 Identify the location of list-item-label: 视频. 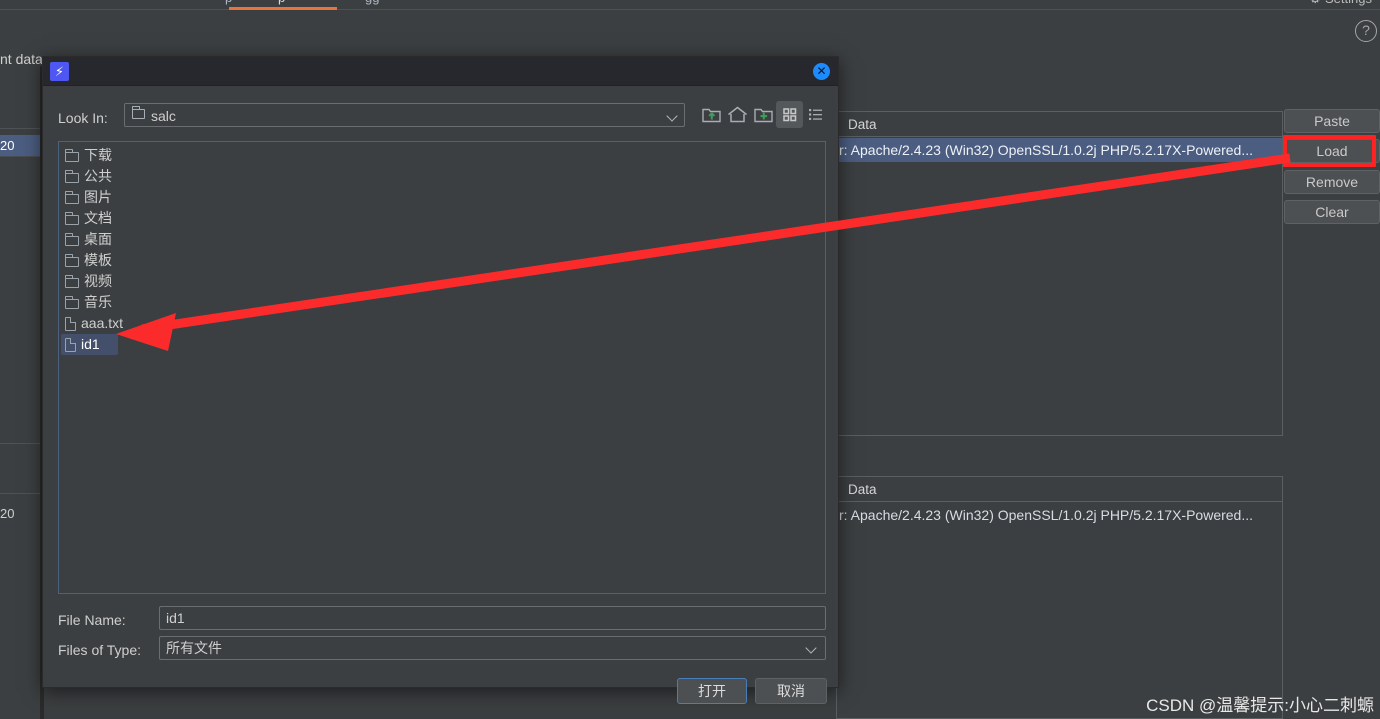
(98, 281).